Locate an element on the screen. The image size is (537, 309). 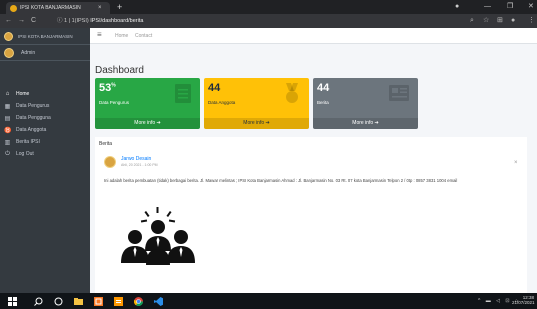
taskbar-clock: 12:38 21/07/2021 is located at coordinates (523, 300).